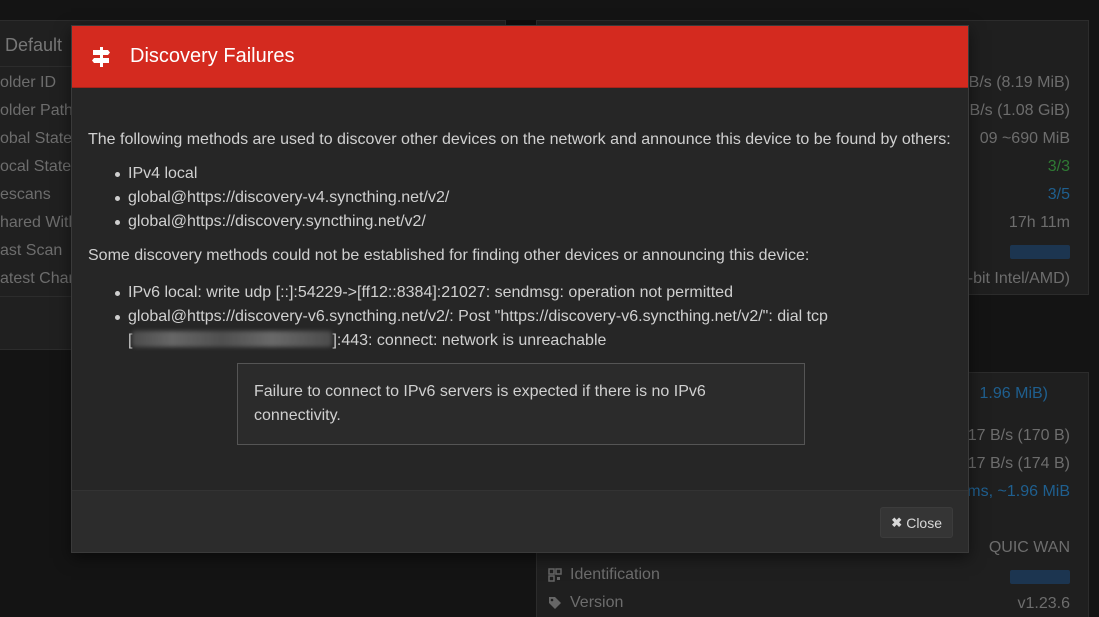 The width and height of the screenshot is (1099, 617). I want to click on device-value: 3/3, so click(1058, 166).